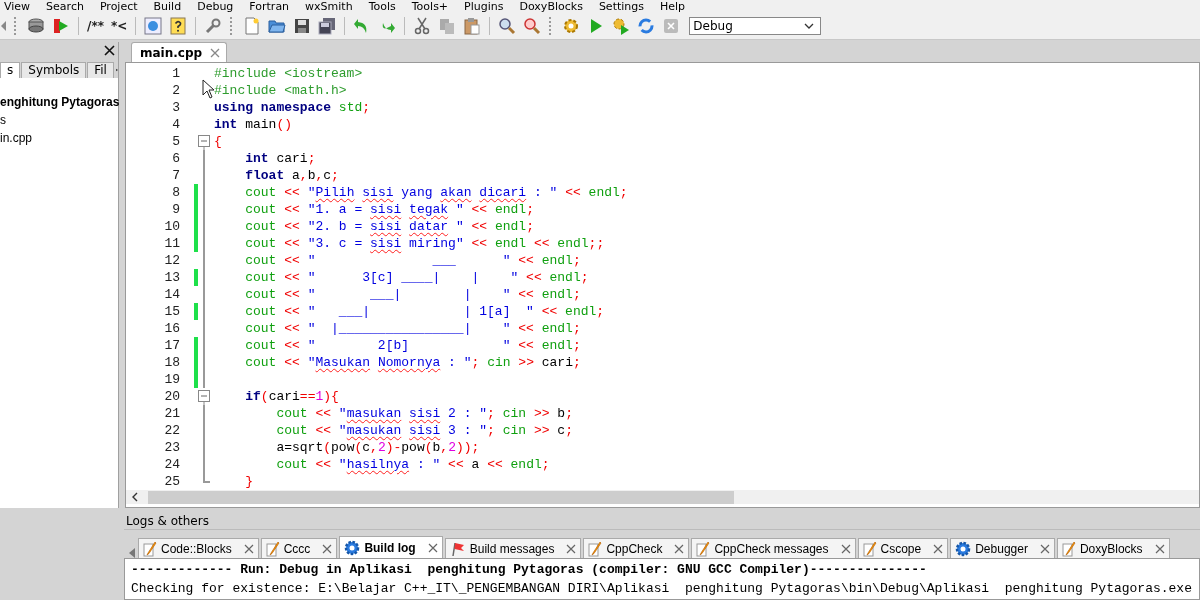  I want to click on menu-item: Debug, so click(215, 6).